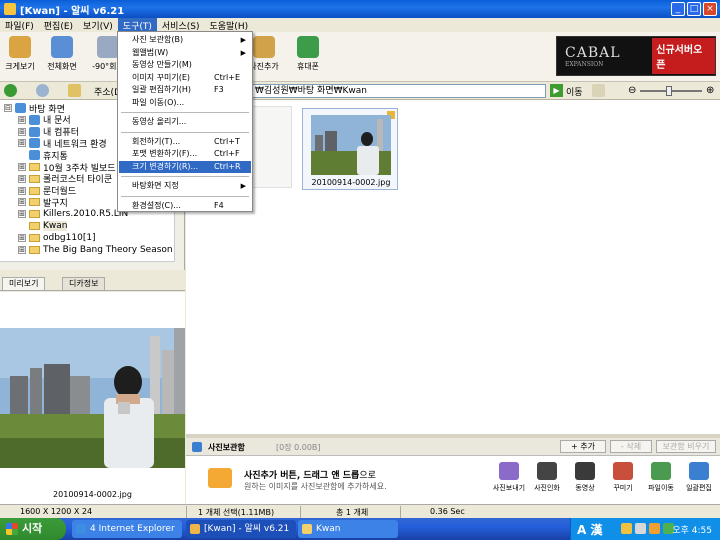  What do you see at coordinates (137, 25) in the screenshot?
I see `menu-tools: 도구(T)` at bounding box center [137, 25].